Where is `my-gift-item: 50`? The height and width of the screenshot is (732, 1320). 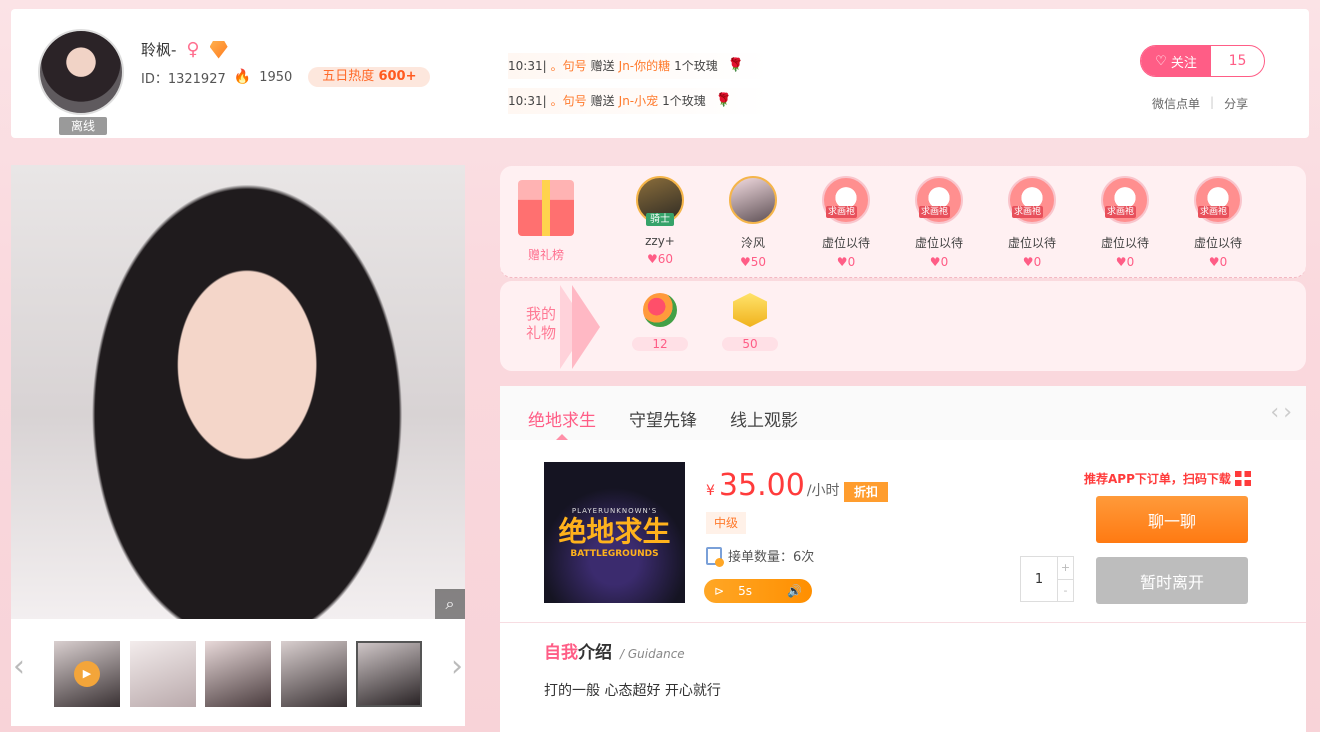 my-gift-item: 50 is located at coordinates (750, 322).